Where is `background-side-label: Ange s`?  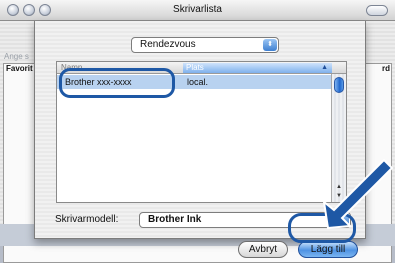
background-side-label: Ange s is located at coordinates (16, 56).